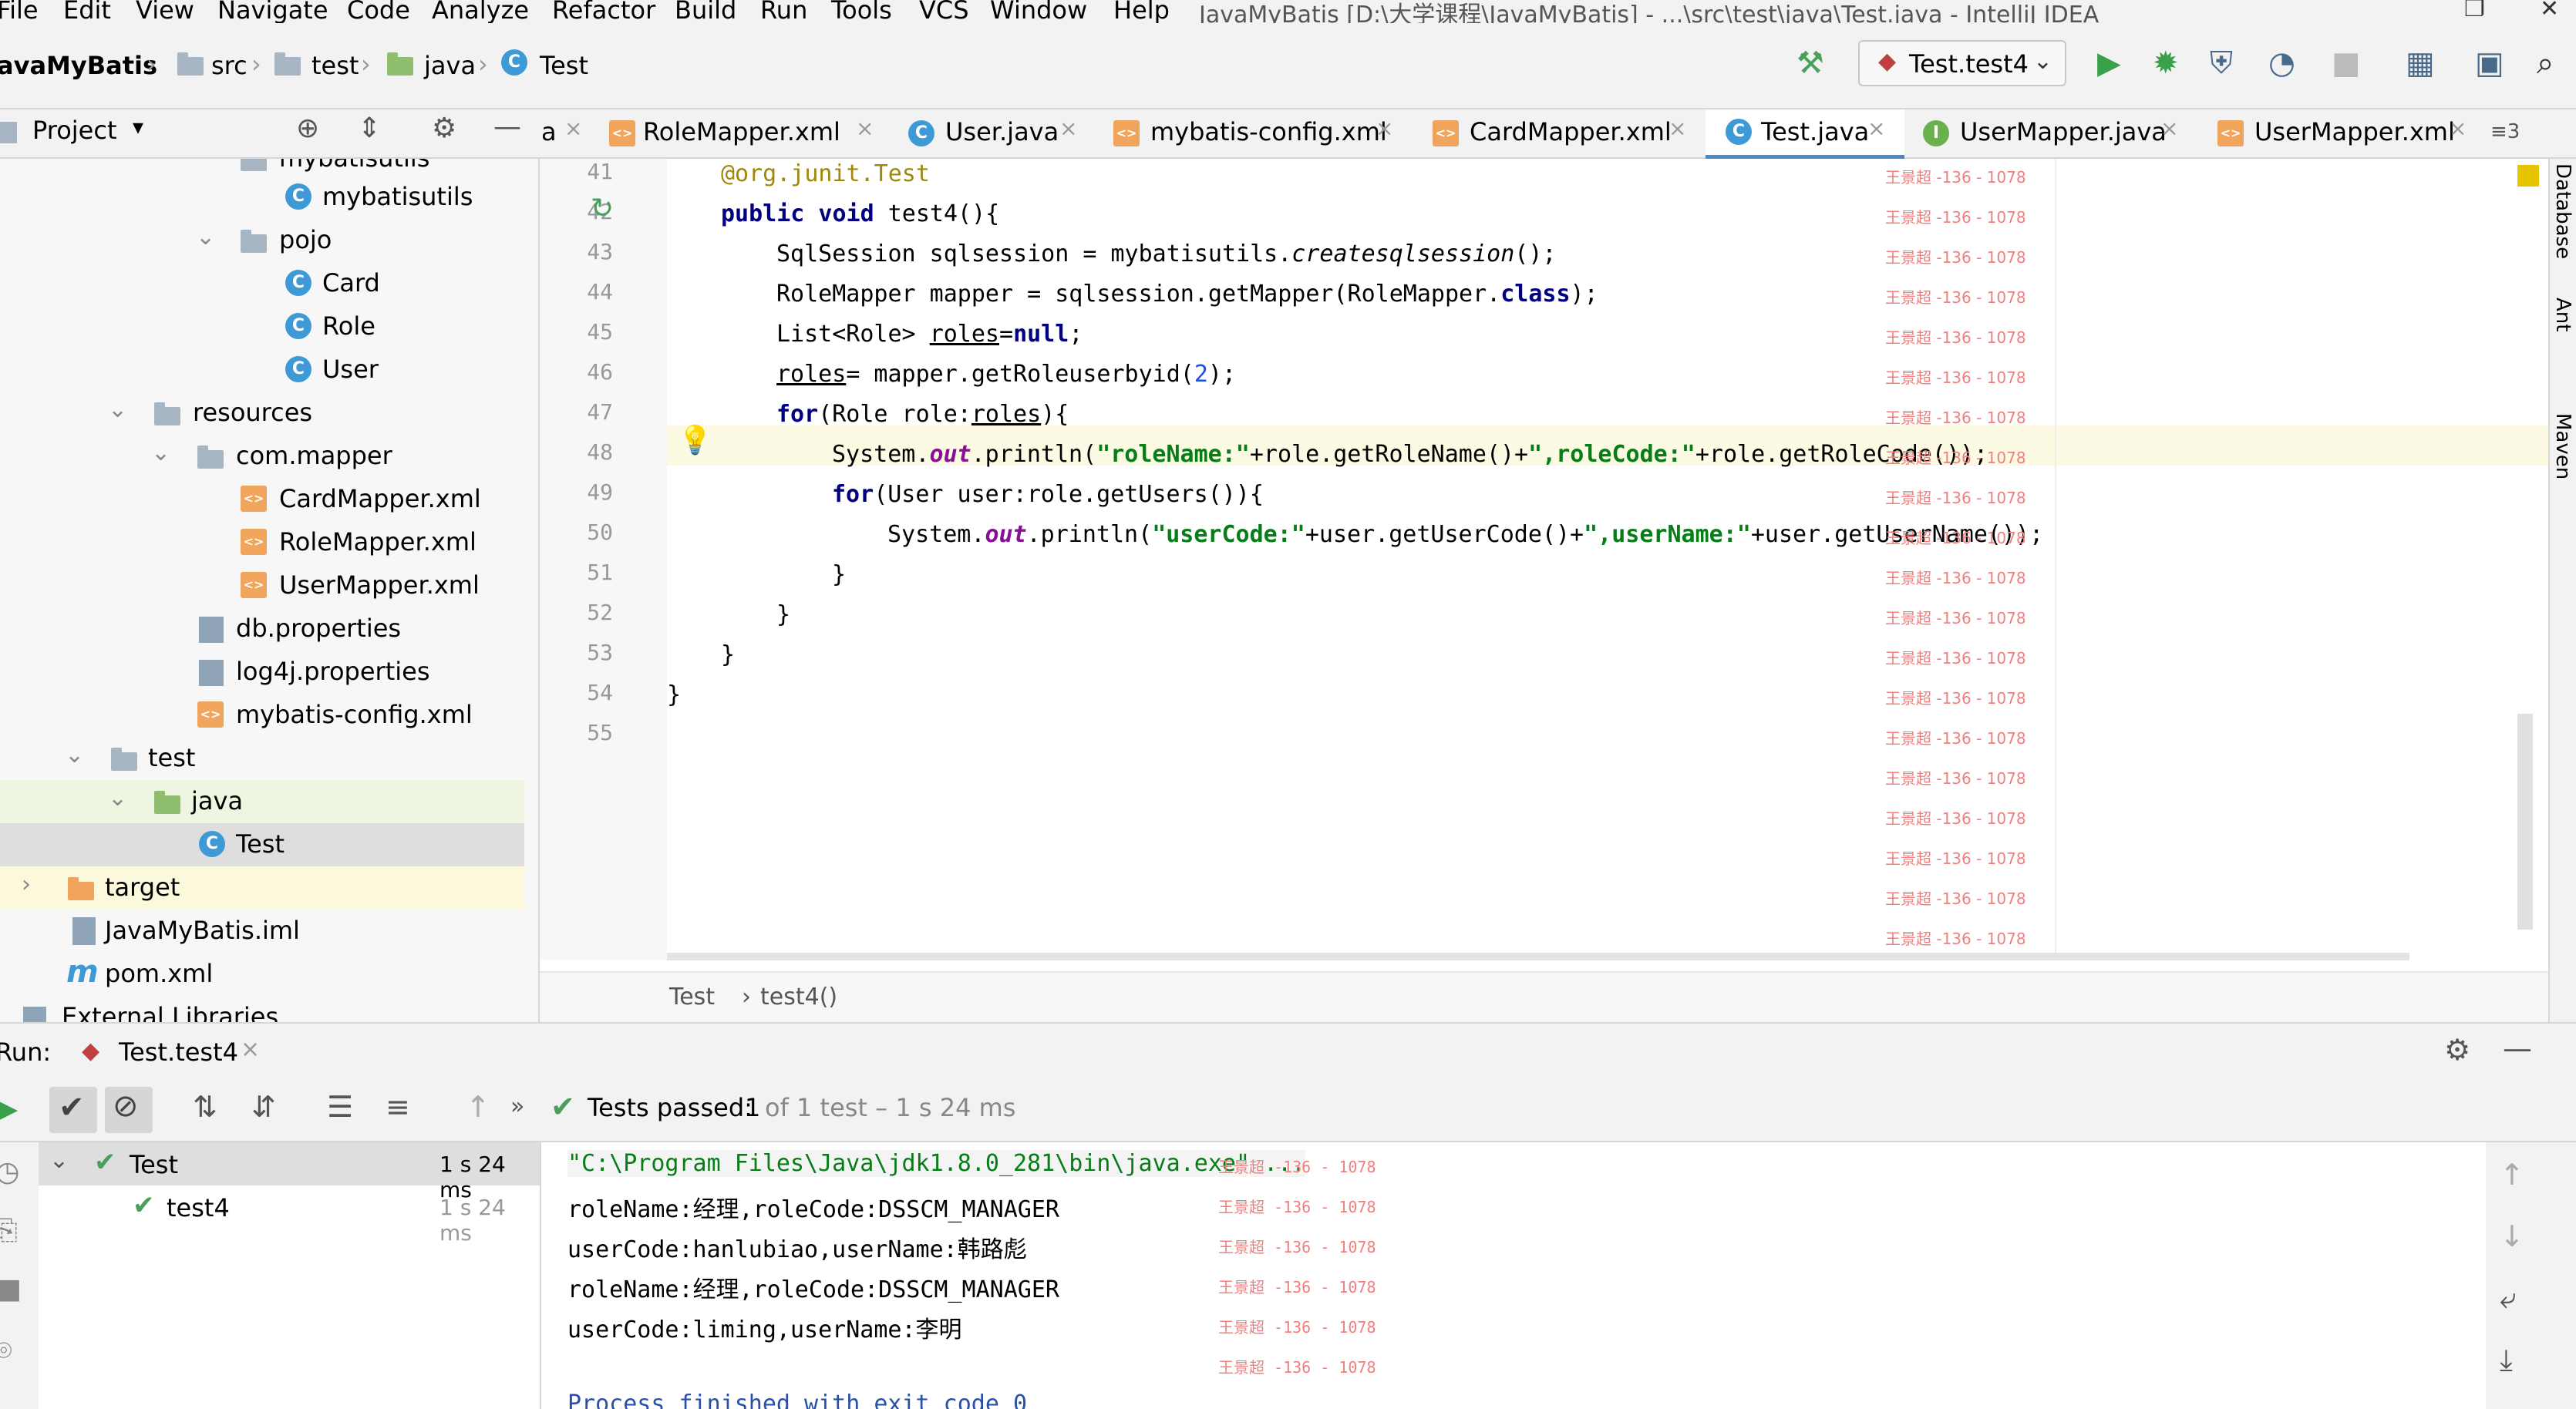 The height and width of the screenshot is (1409, 2576). What do you see at coordinates (262, 586) in the screenshot?
I see `tree-item: <> UserMapper.xml` at bounding box center [262, 586].